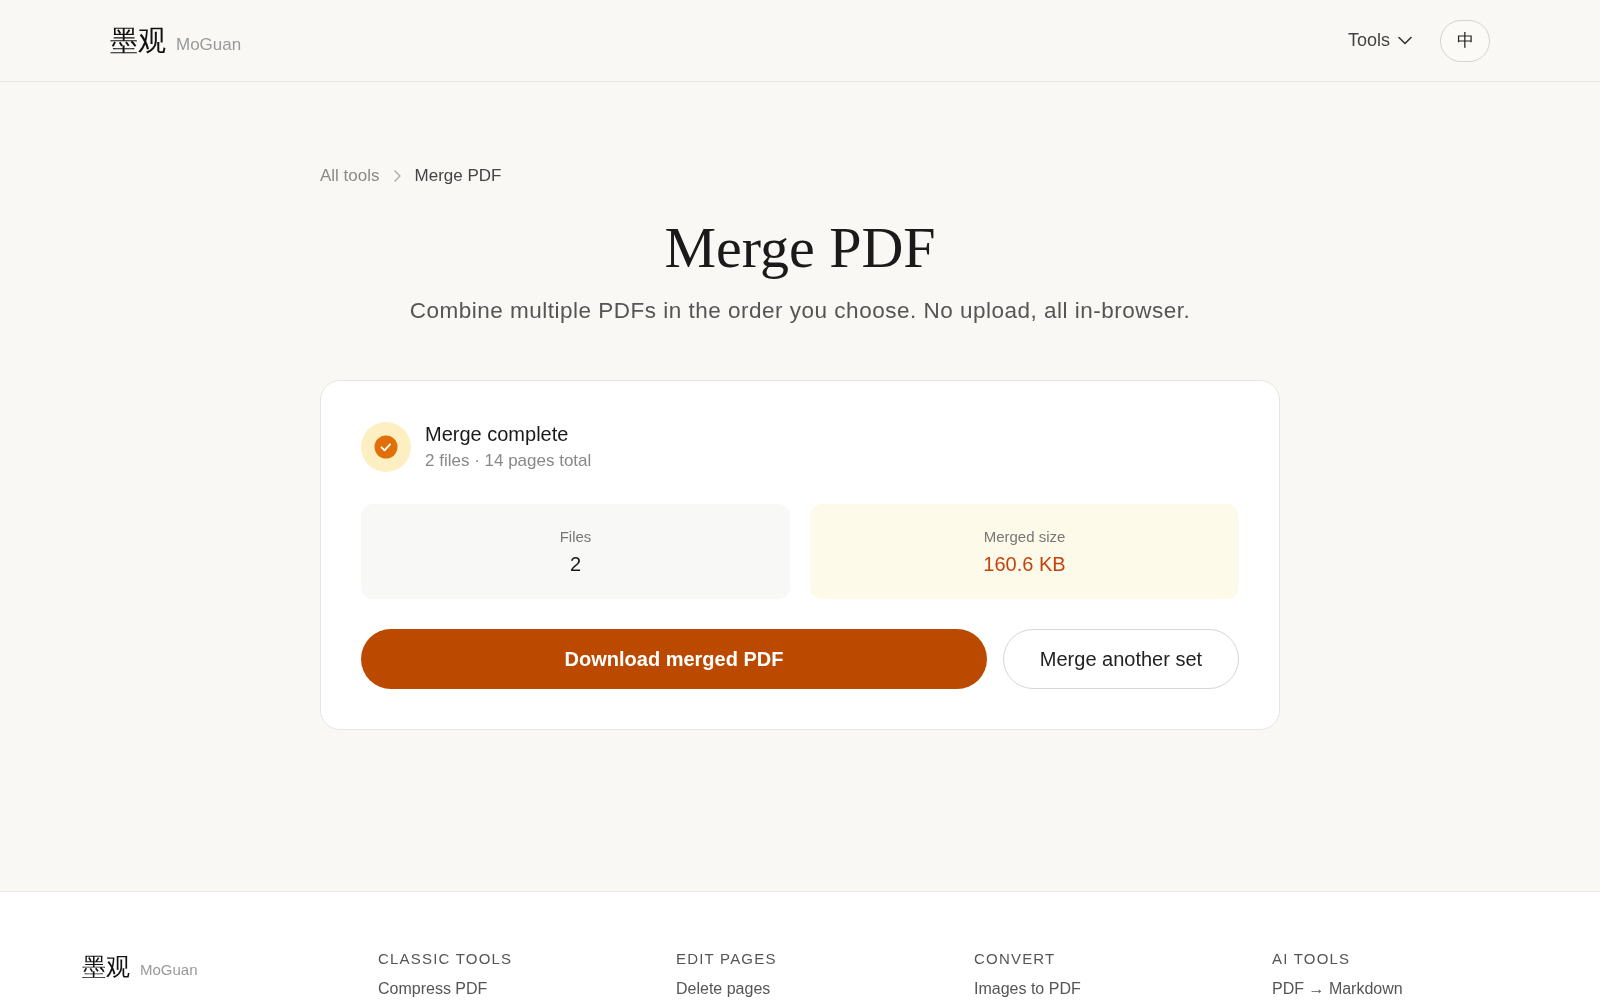  What do you see at coordinates (497, 434) in the screenshot?
I see `status-title: Merge complete` at bounding box center [497, 434].